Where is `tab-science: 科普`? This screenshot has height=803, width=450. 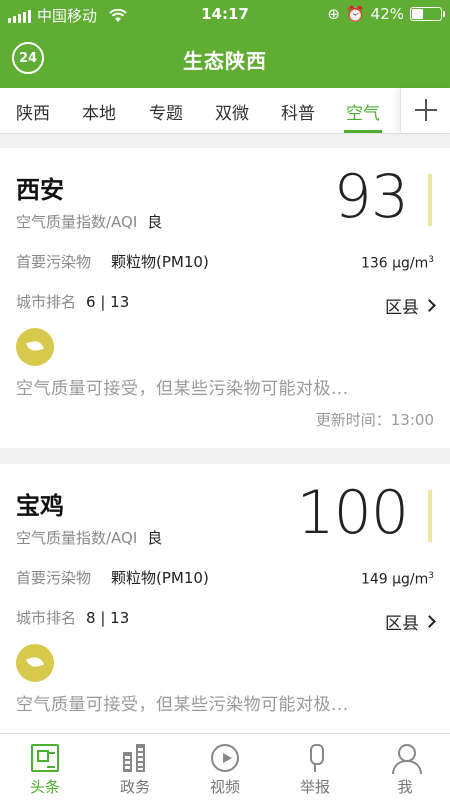
tab-science: 科普 is located at coordinates (298, 111).